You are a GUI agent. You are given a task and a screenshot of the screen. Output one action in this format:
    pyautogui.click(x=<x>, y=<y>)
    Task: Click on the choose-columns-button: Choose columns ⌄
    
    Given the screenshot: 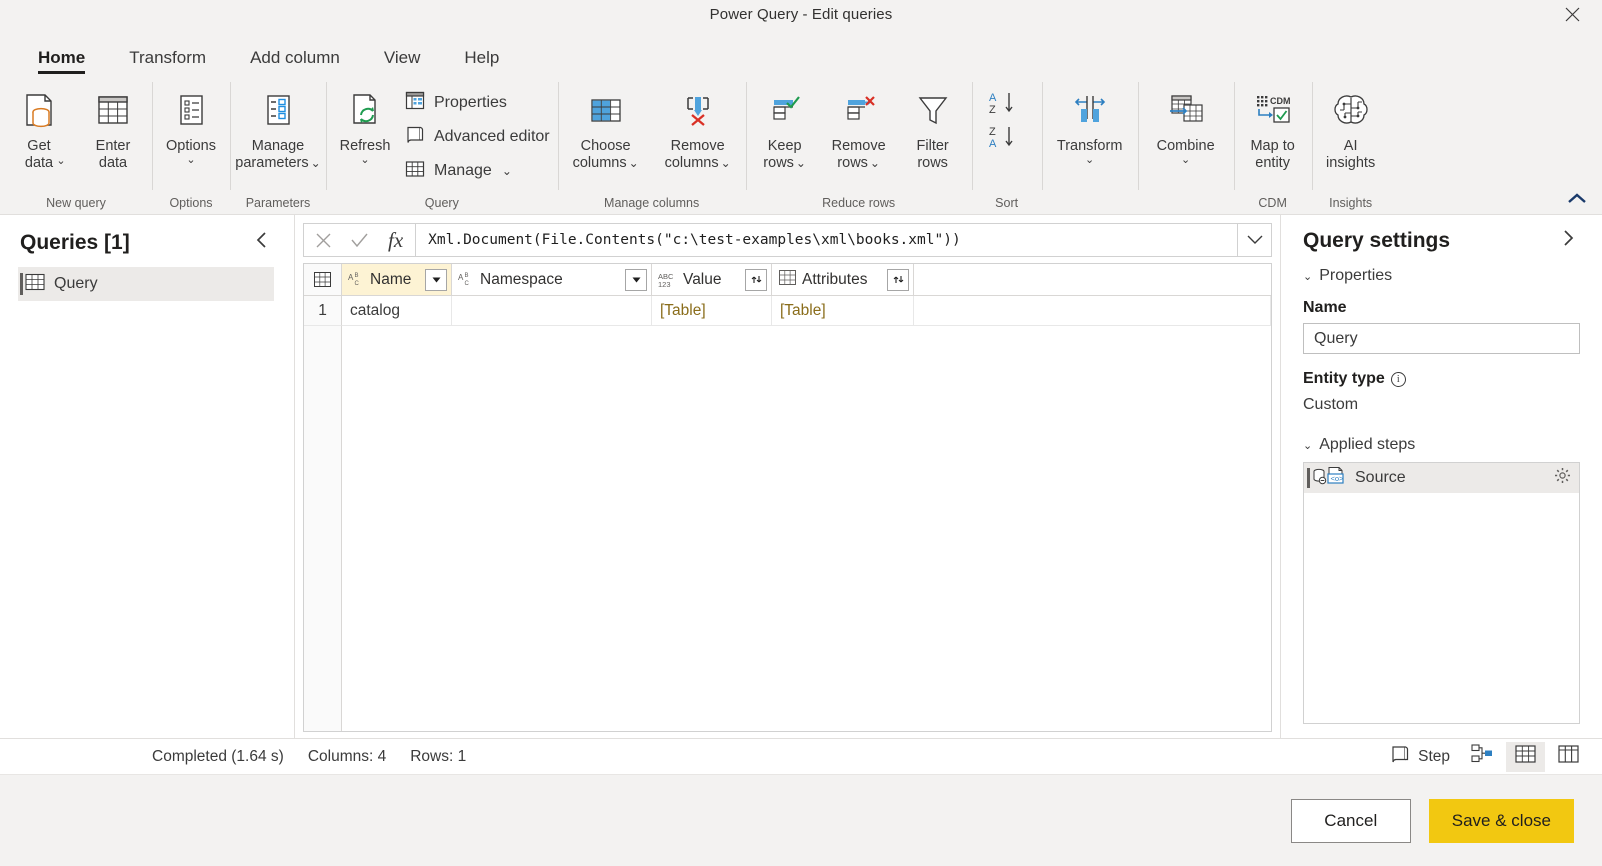 What is the action you would take?
    pyautogui.click(x=606, y=127)
    